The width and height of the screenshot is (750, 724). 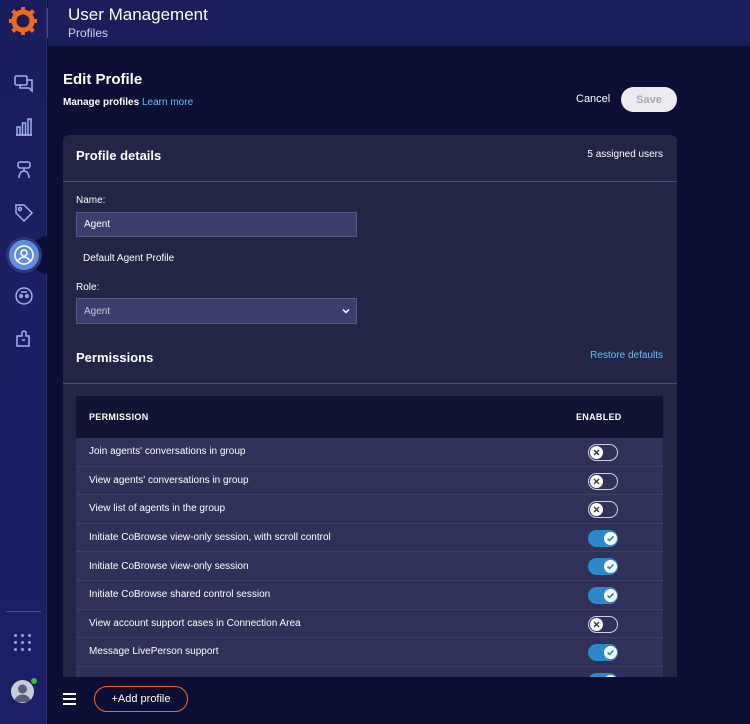 What do you see at coordinates (346, 311) in the screenshot?
I see `chevron-down-icon` at bounding box center [346, 311].